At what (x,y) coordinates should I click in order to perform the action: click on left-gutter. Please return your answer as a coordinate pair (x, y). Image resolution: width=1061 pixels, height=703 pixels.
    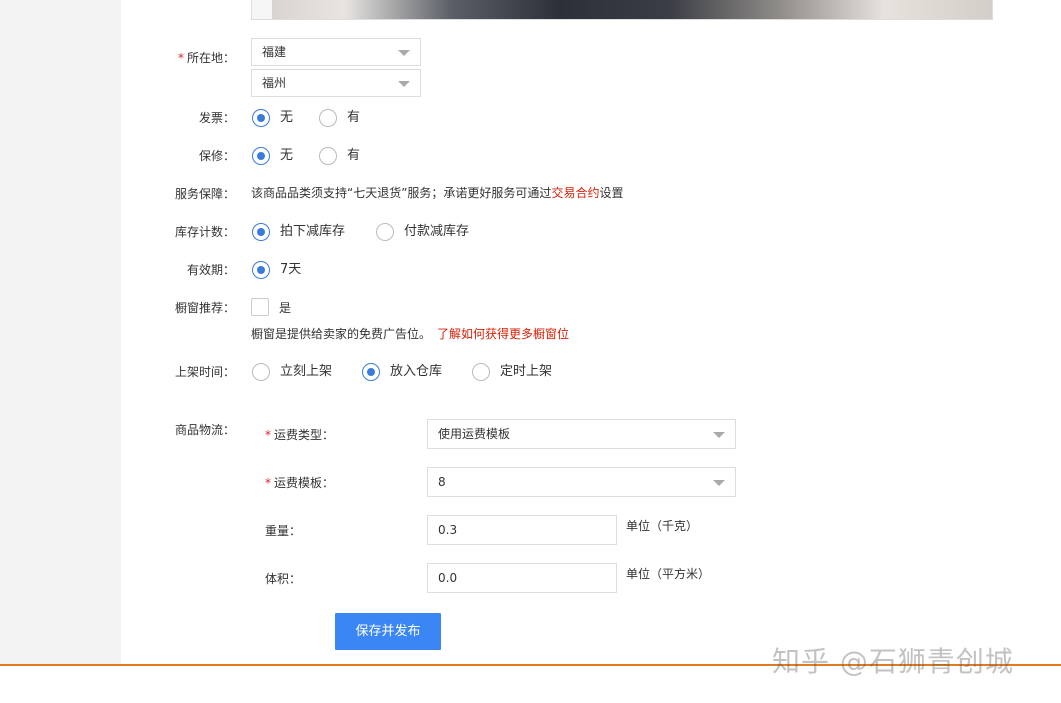
    Looking at the image, I should click on (60, 333).